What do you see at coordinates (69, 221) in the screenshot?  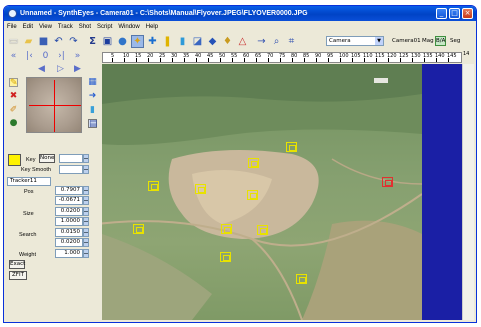 I see `size-y-field: 1.0000` at bounding box center [69, 221].